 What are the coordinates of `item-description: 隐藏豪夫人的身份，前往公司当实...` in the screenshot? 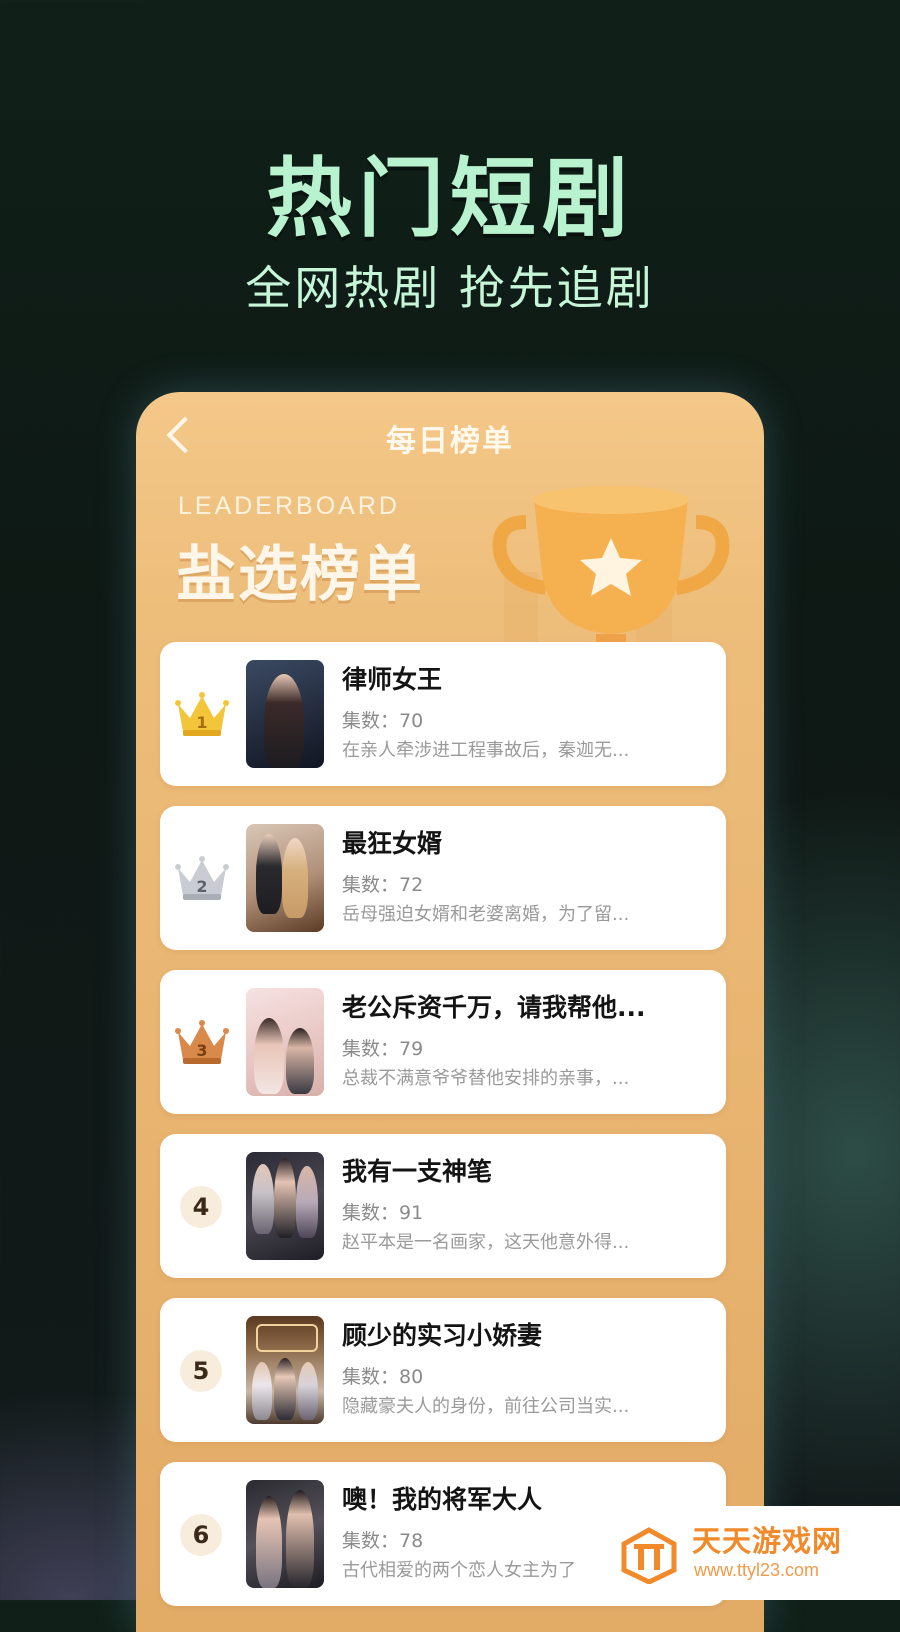 It's located at (486, 1406).